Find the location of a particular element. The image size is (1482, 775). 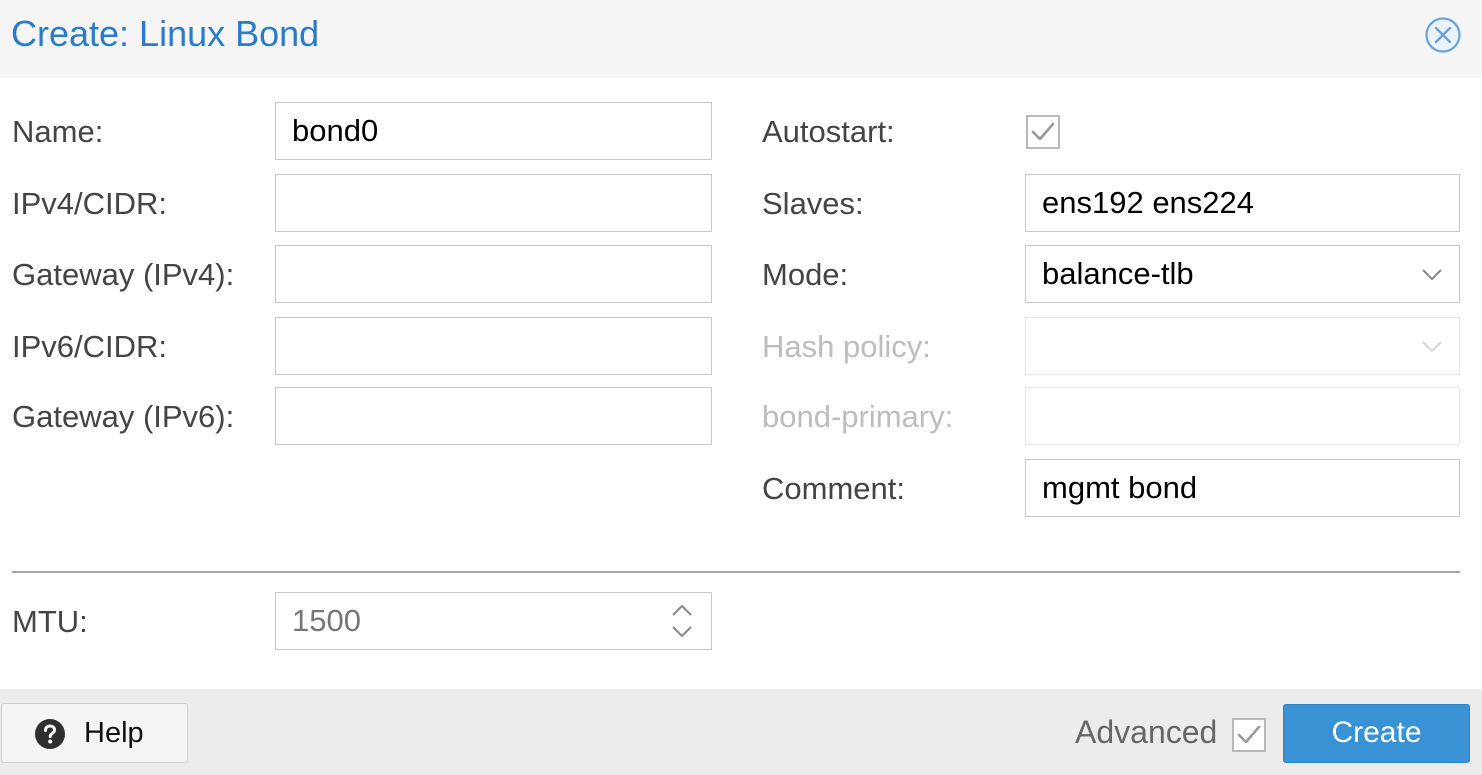

autostart-checkbox is located at coordinates (1043, 132).